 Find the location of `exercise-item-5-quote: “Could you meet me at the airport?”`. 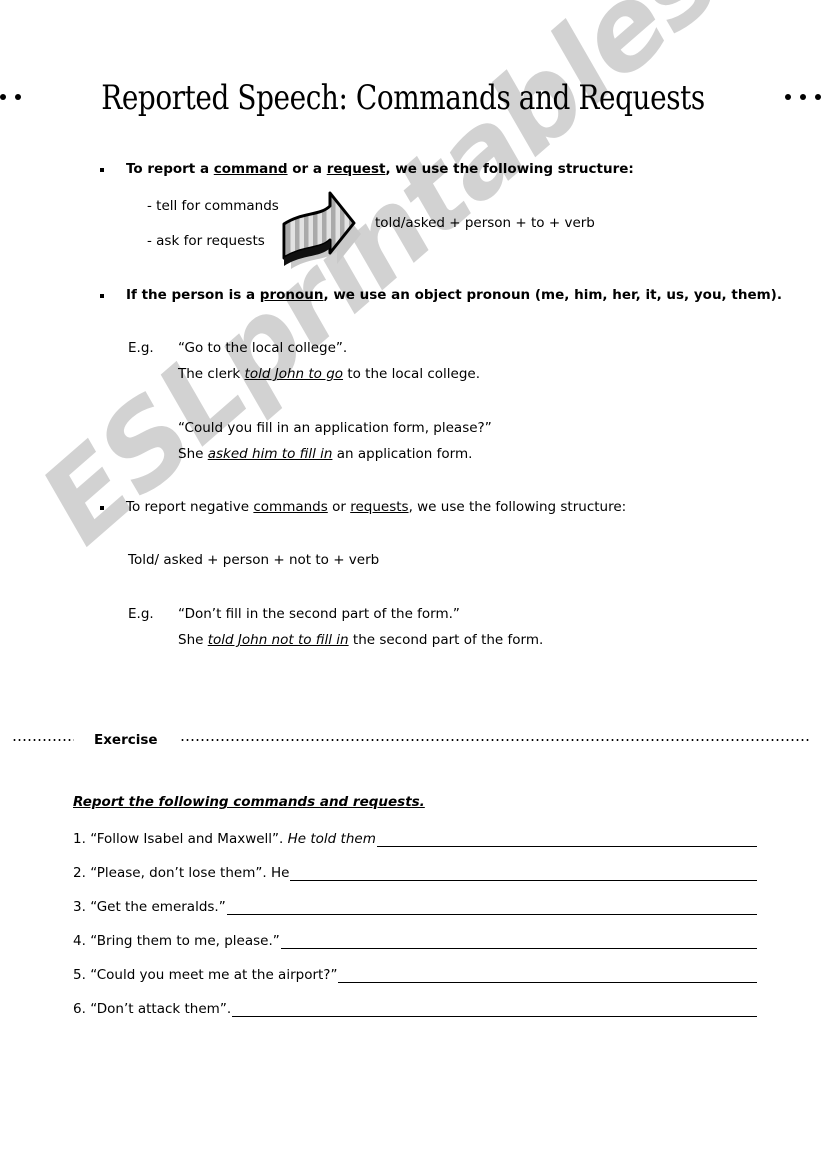

exercise-item-5-quote: “Could you meet me at the airport?” is located at coordinates (214, 975).